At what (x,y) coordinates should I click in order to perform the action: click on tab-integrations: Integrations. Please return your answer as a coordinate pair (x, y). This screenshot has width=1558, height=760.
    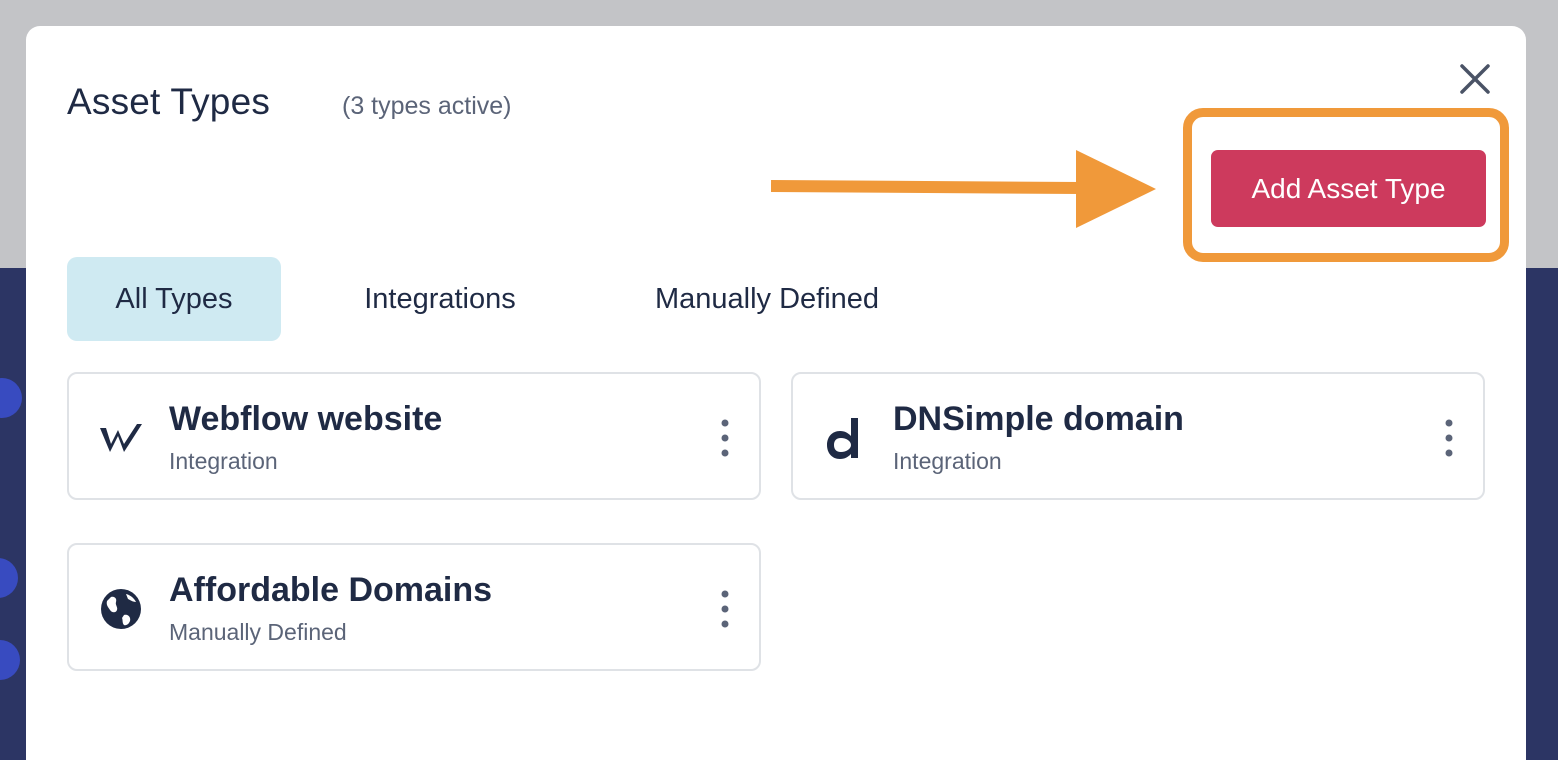
    Looking at the image, I should click on (440, 299).